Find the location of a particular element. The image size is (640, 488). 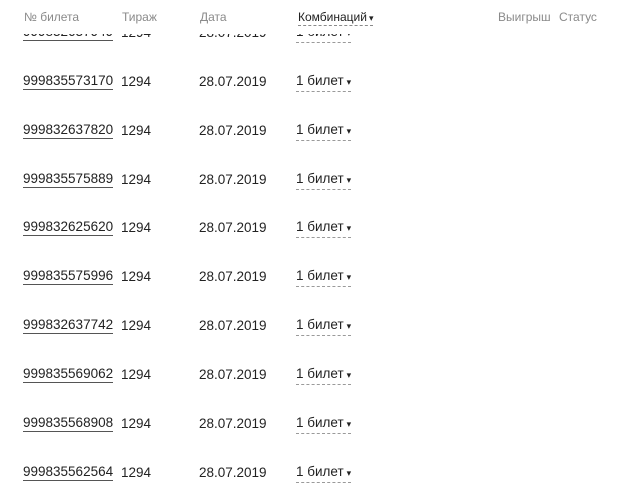

table-row: 999835562564 1294 28.07.2019 1 билет ▾ is located at coordinates (320, 473).